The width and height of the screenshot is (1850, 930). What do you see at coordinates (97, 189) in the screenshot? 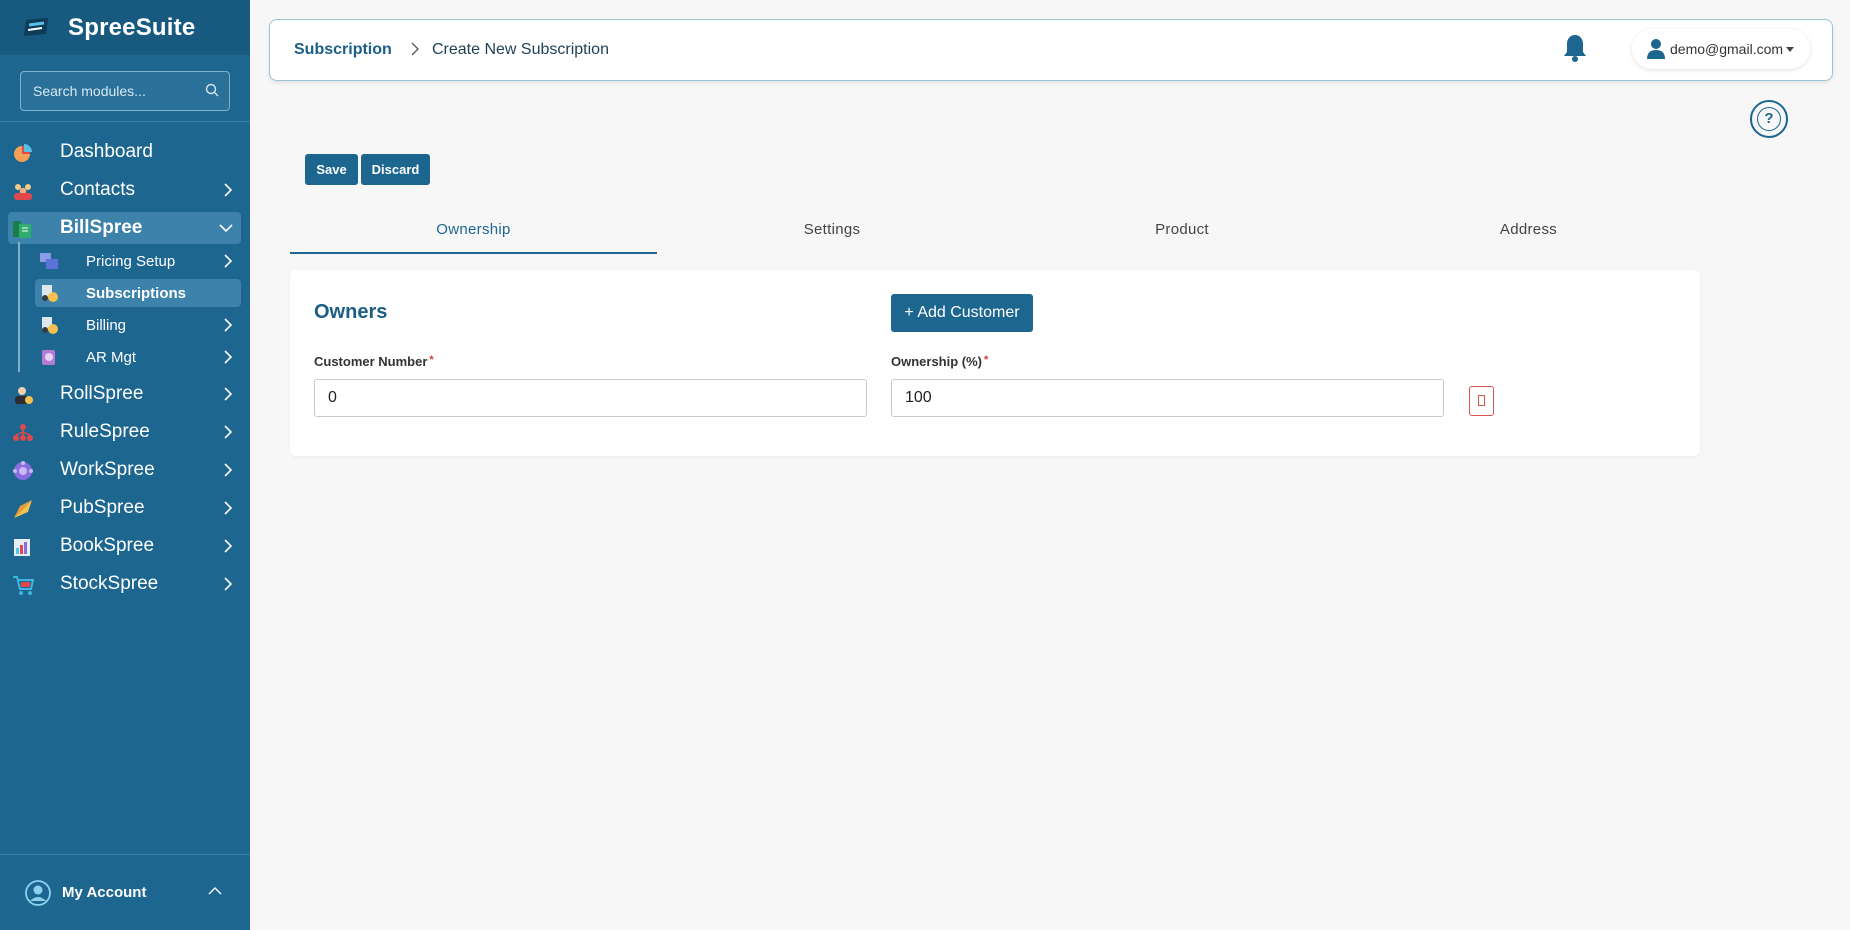
I see `sidebar-item-label: Contacts` at bounding box center [97, 189].